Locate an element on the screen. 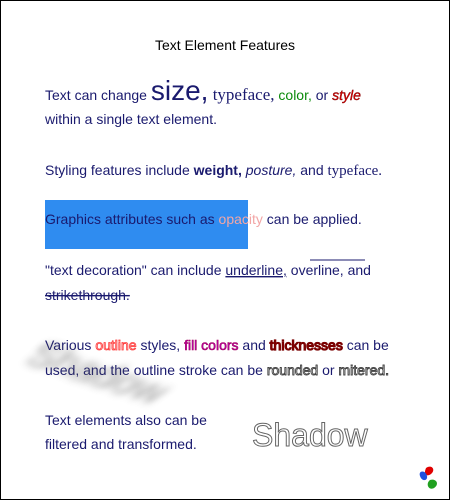 The width and height of the screenshot is (450, 500). para4-strike: strikethrough. is located at coordinates (87, 295).